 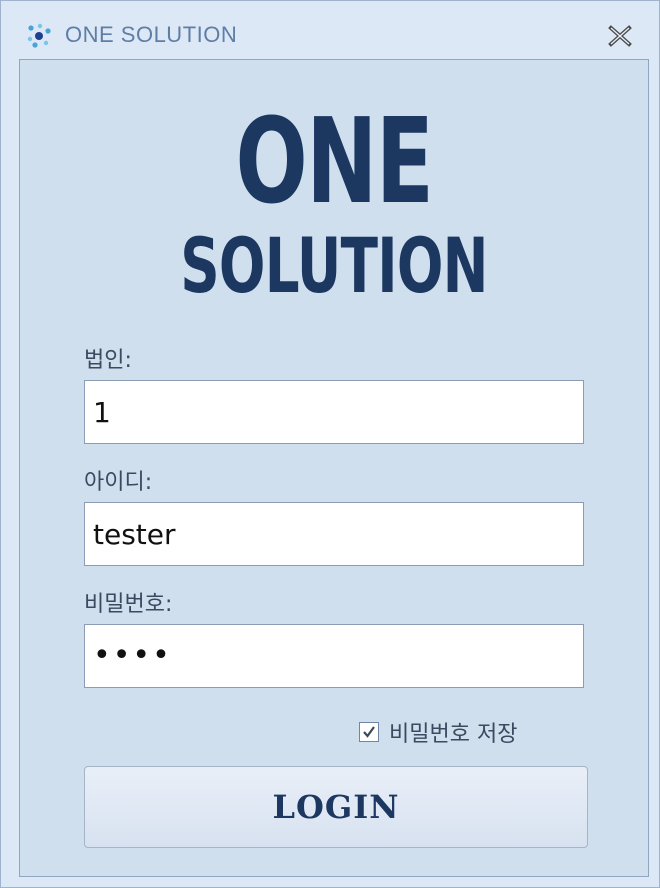 I want to click on close-icon, so click(x=620, y=36).